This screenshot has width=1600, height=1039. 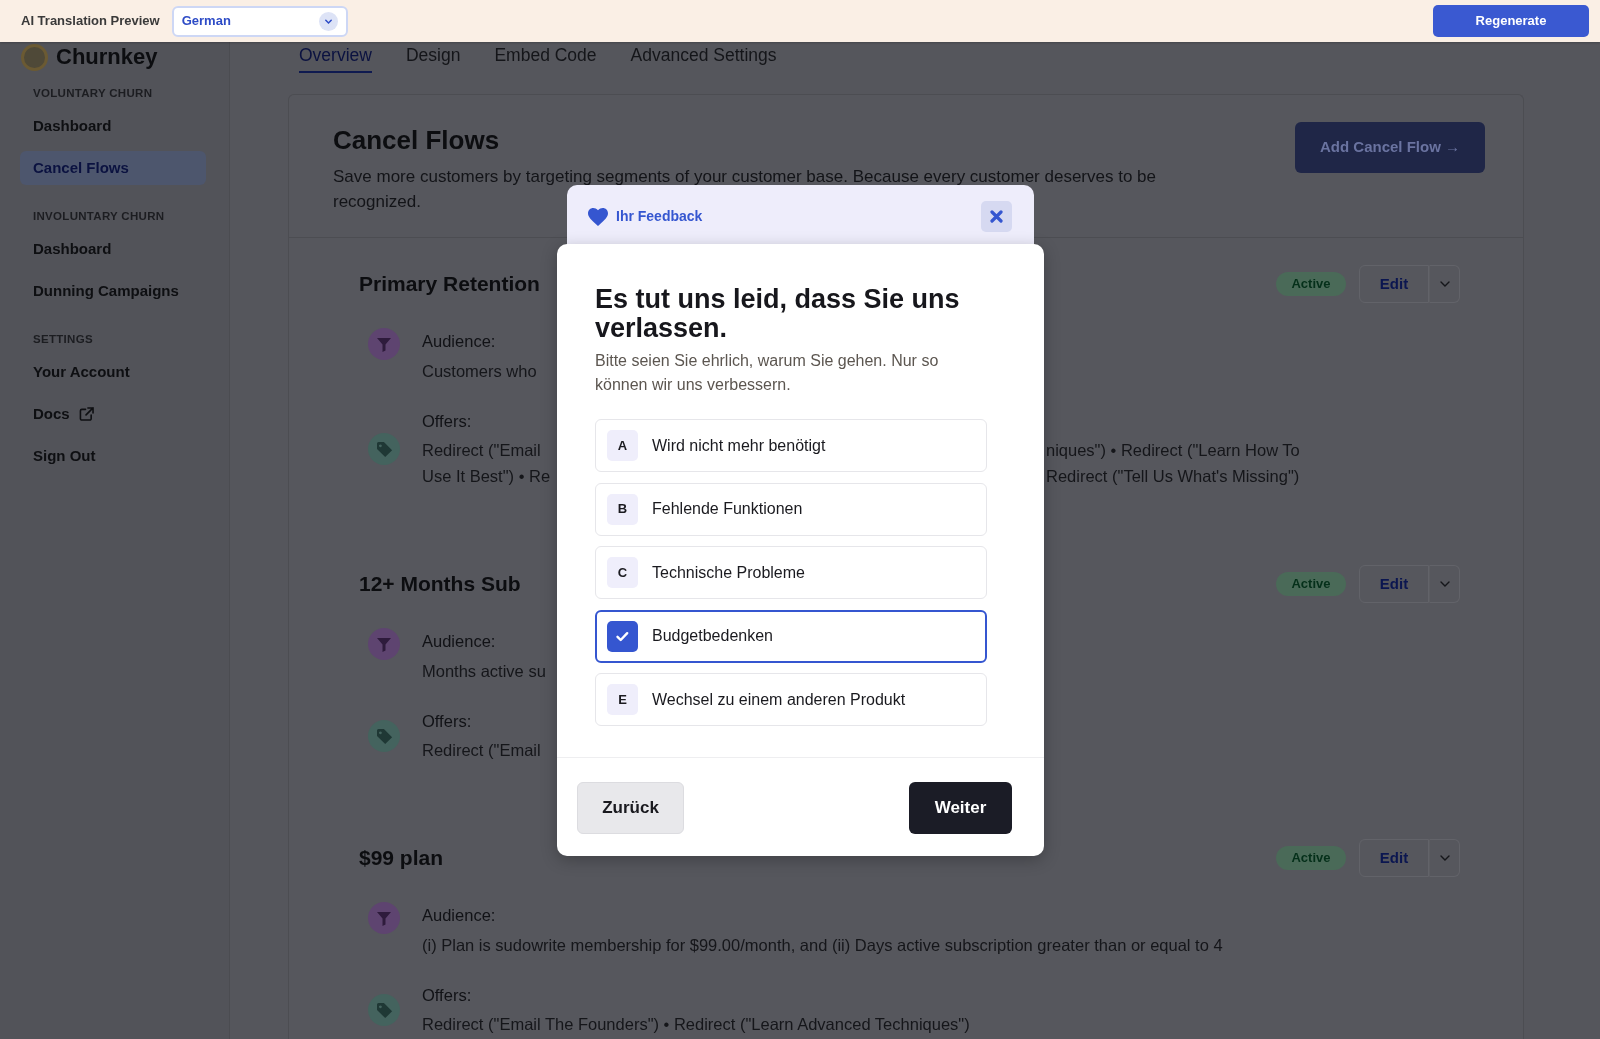 I want to click on tab: Embed Code, so click(x=545, y=58).